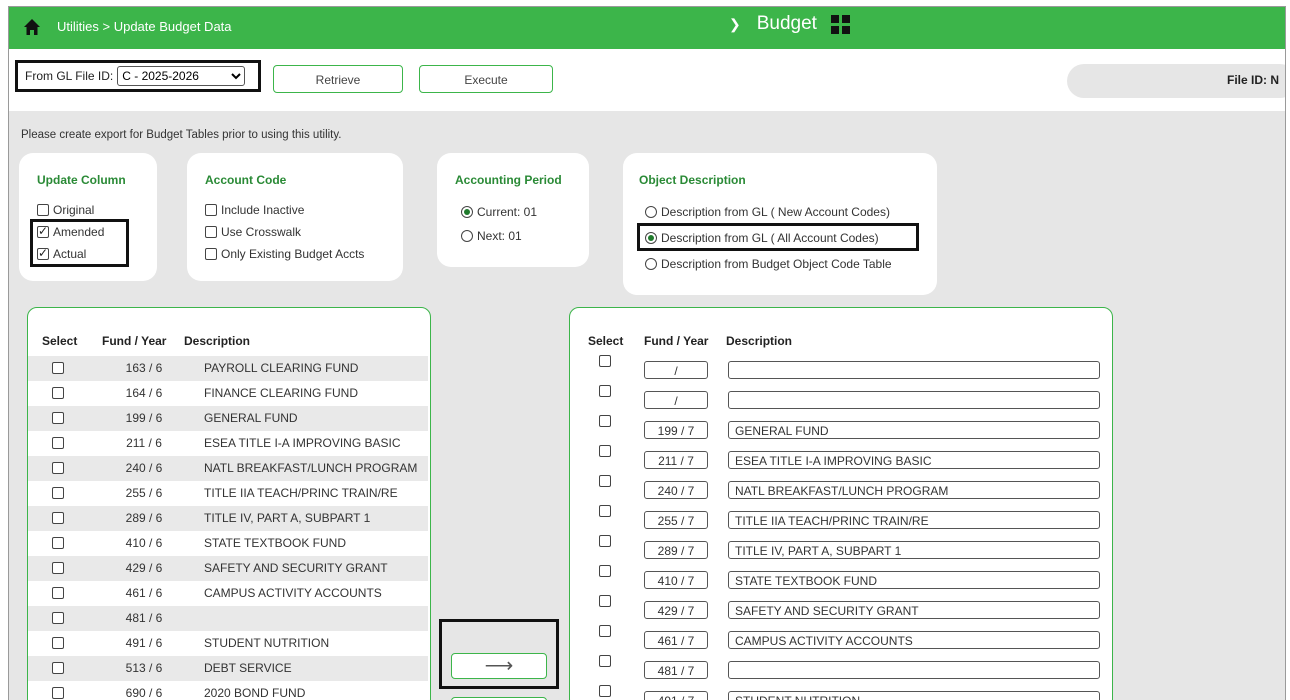 Image resolution: width=1290 pixels, height=700 pixels. Describe the element at coordinates (144, 26) in the screenshot. I see `breadcrumb: Utilities > Update Budget Data` at that location.